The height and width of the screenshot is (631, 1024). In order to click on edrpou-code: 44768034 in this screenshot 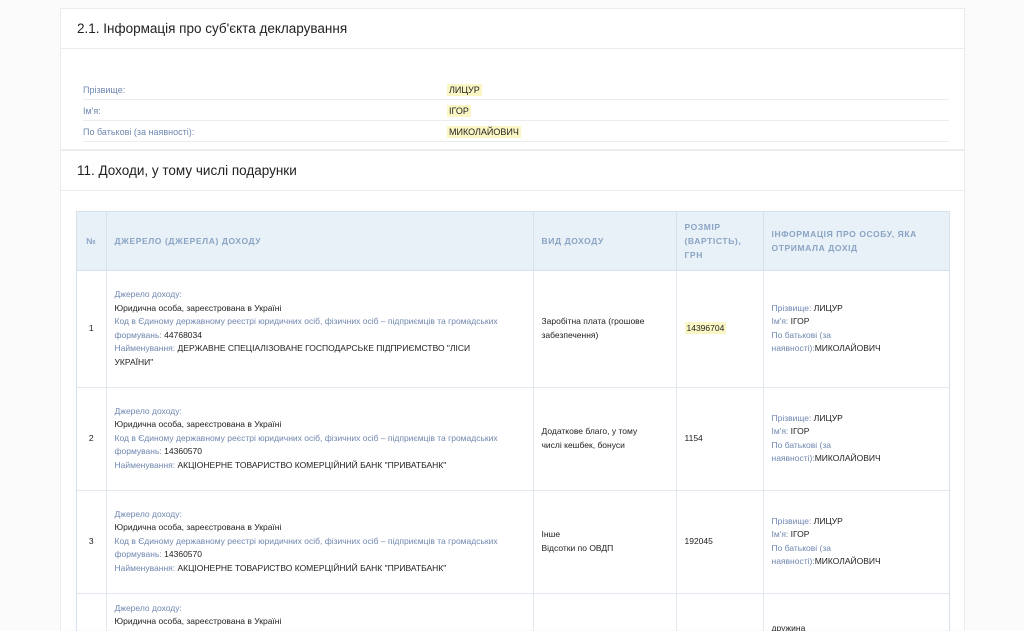, I will do `click(183, 335)`.